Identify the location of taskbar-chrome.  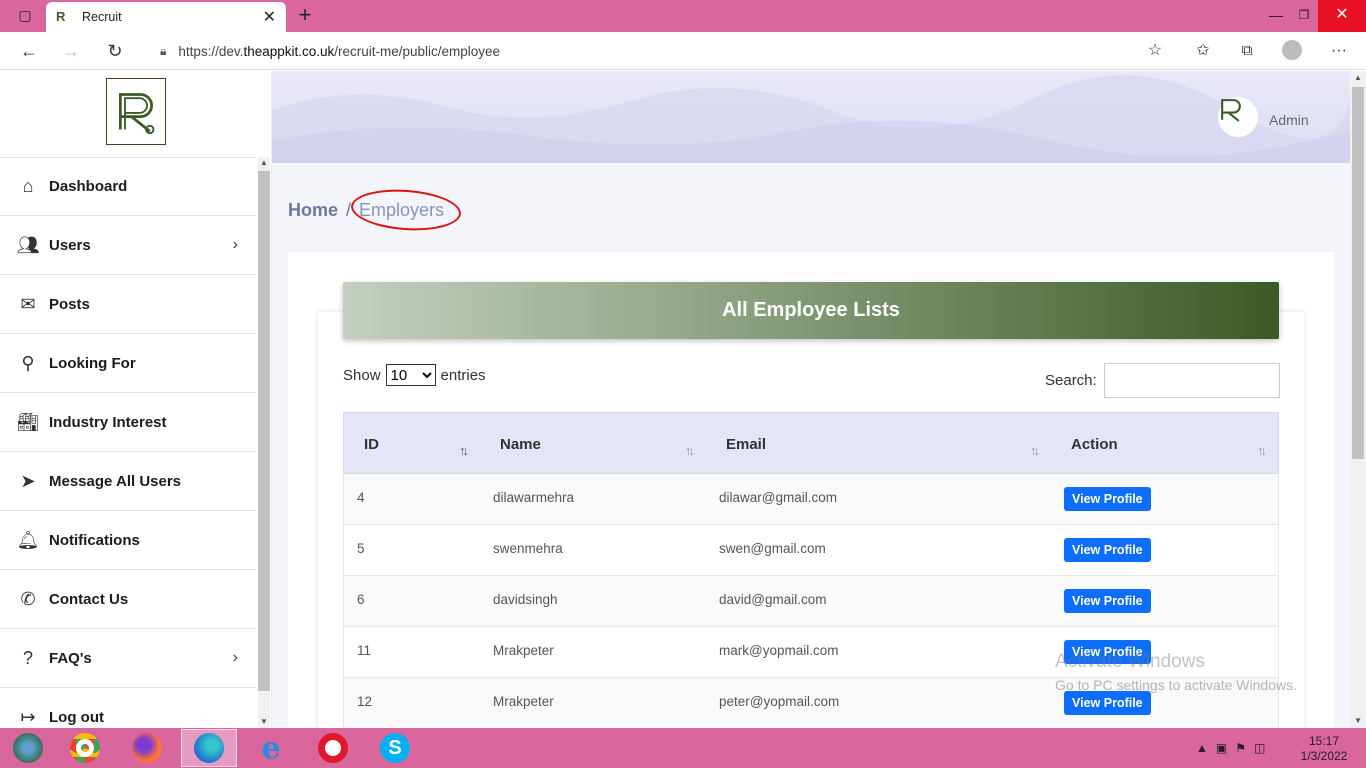
(85, 748).